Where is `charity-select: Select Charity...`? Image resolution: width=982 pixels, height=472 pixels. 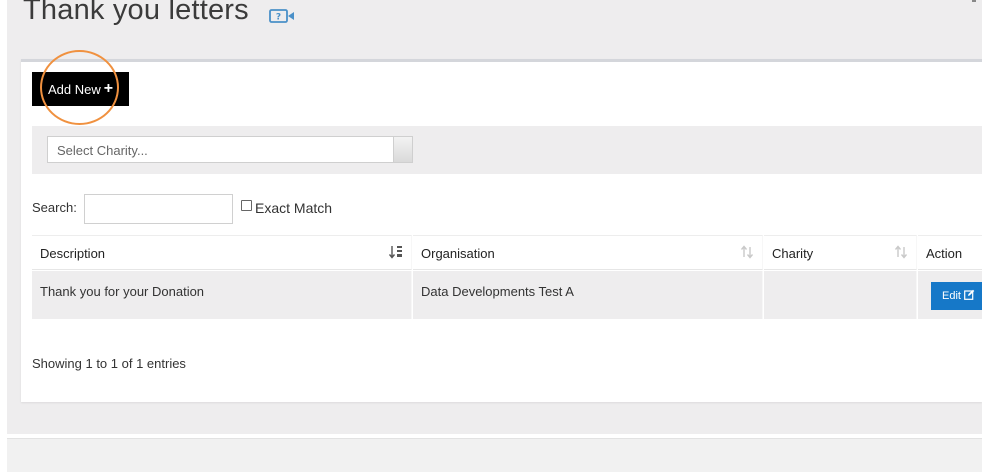 charity-select: Select Charity... is located at coordinates (230, 149).